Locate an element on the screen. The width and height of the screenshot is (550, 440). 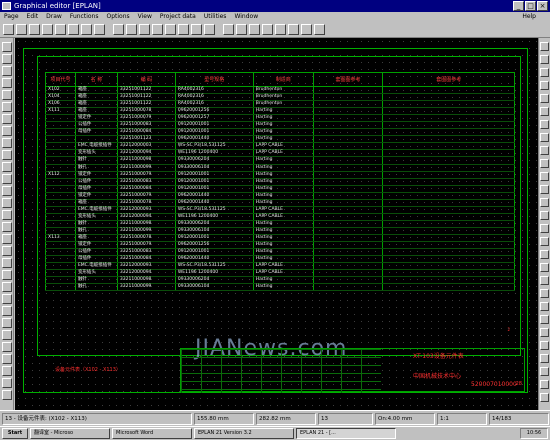
close-button: × is located at coordinates (542, 6).